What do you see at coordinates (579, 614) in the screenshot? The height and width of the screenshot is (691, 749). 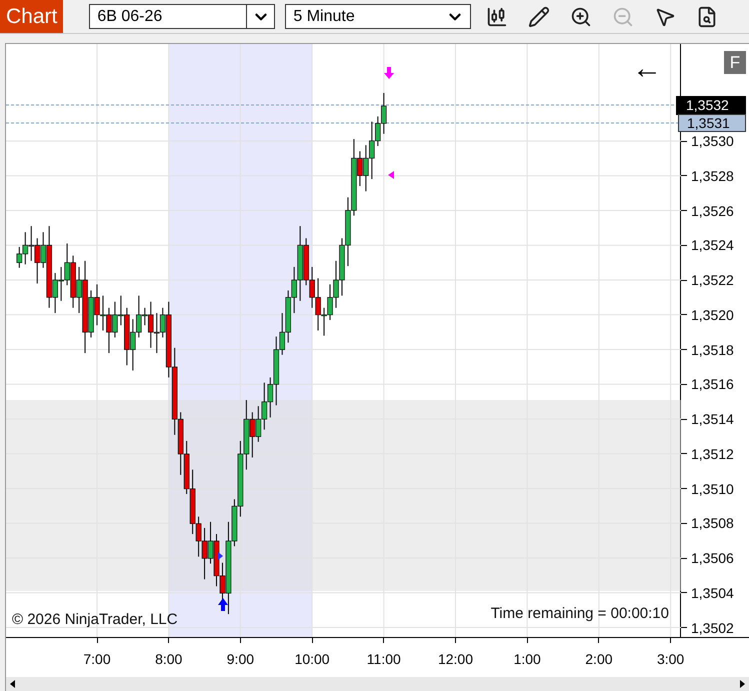 I see `time-remaining-text: Time remaining = 00:00:10` at bounding box center [579, 614].